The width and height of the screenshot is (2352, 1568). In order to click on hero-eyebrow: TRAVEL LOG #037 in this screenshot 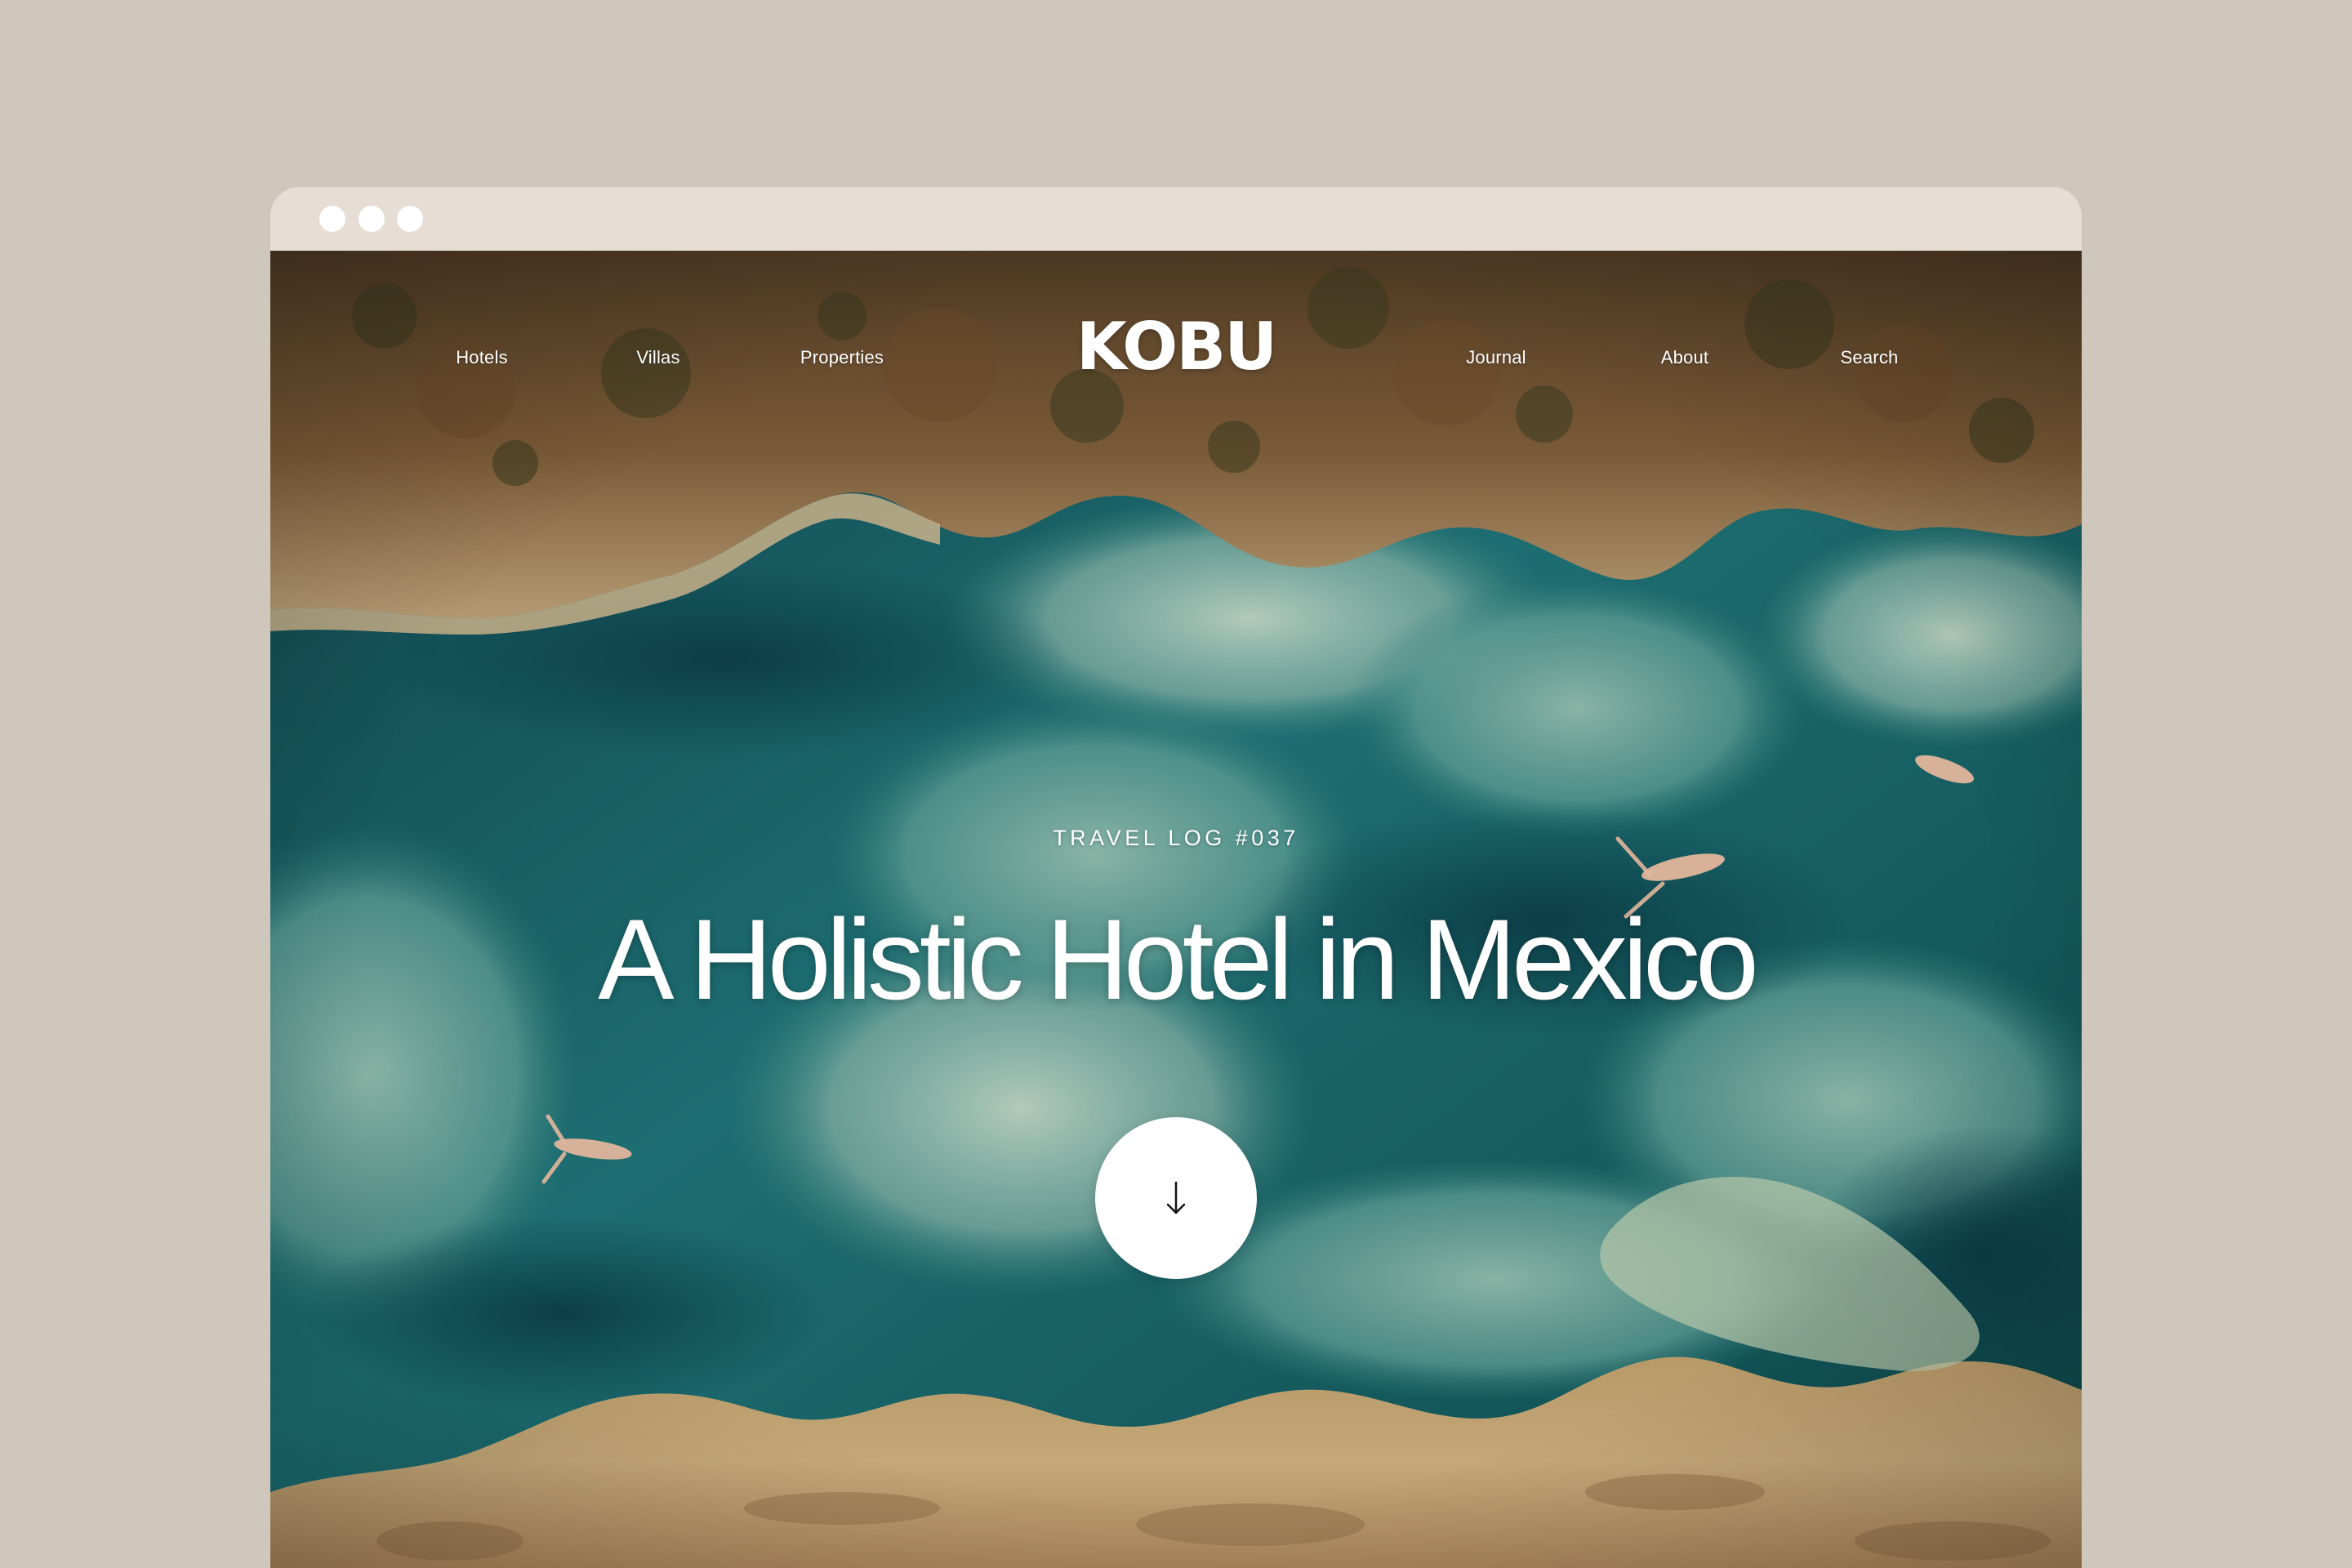, I will do `click(1176, 838)`.